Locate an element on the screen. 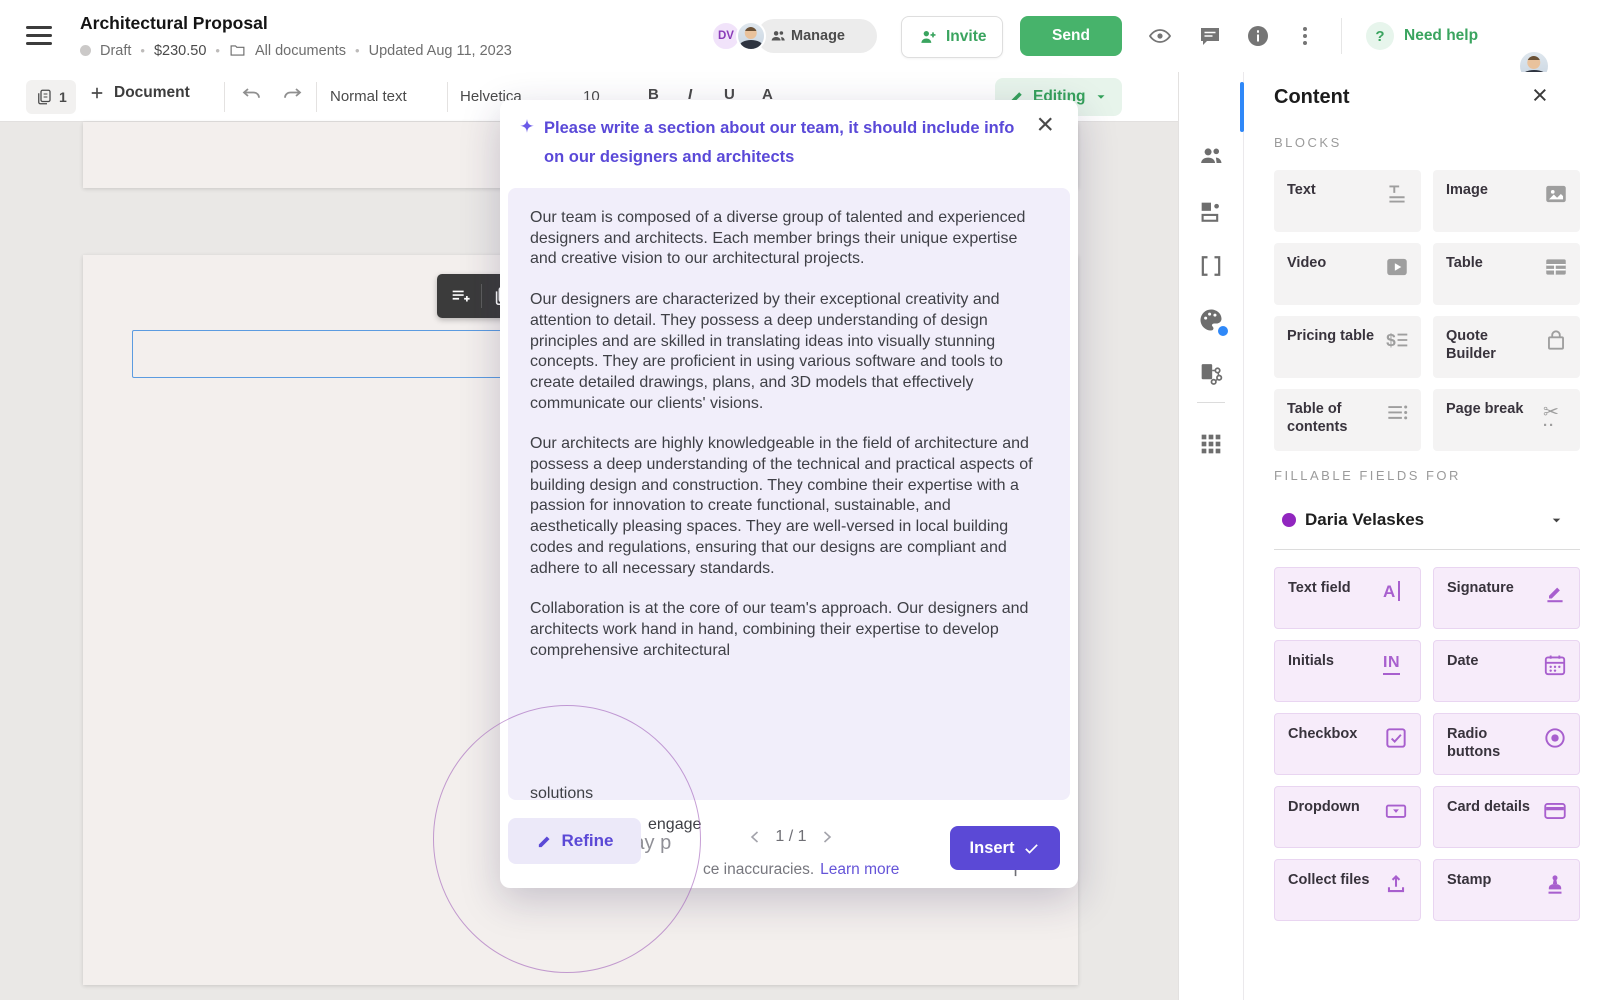 This screenshot has height=1000, width=1600. notification-dot is located at coordinates (1223, 331).